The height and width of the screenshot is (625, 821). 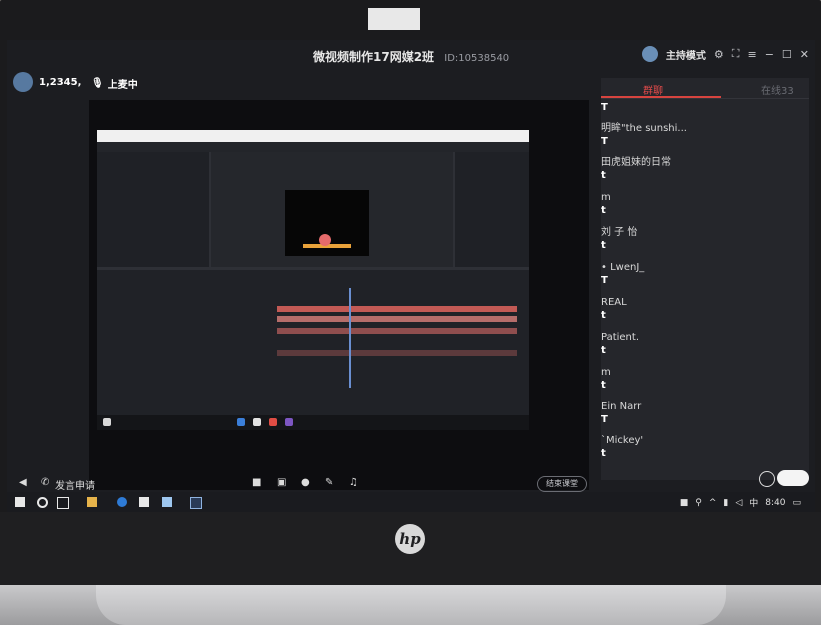 I want to click on chat-sender: Patient., so click(x=620, y=337).